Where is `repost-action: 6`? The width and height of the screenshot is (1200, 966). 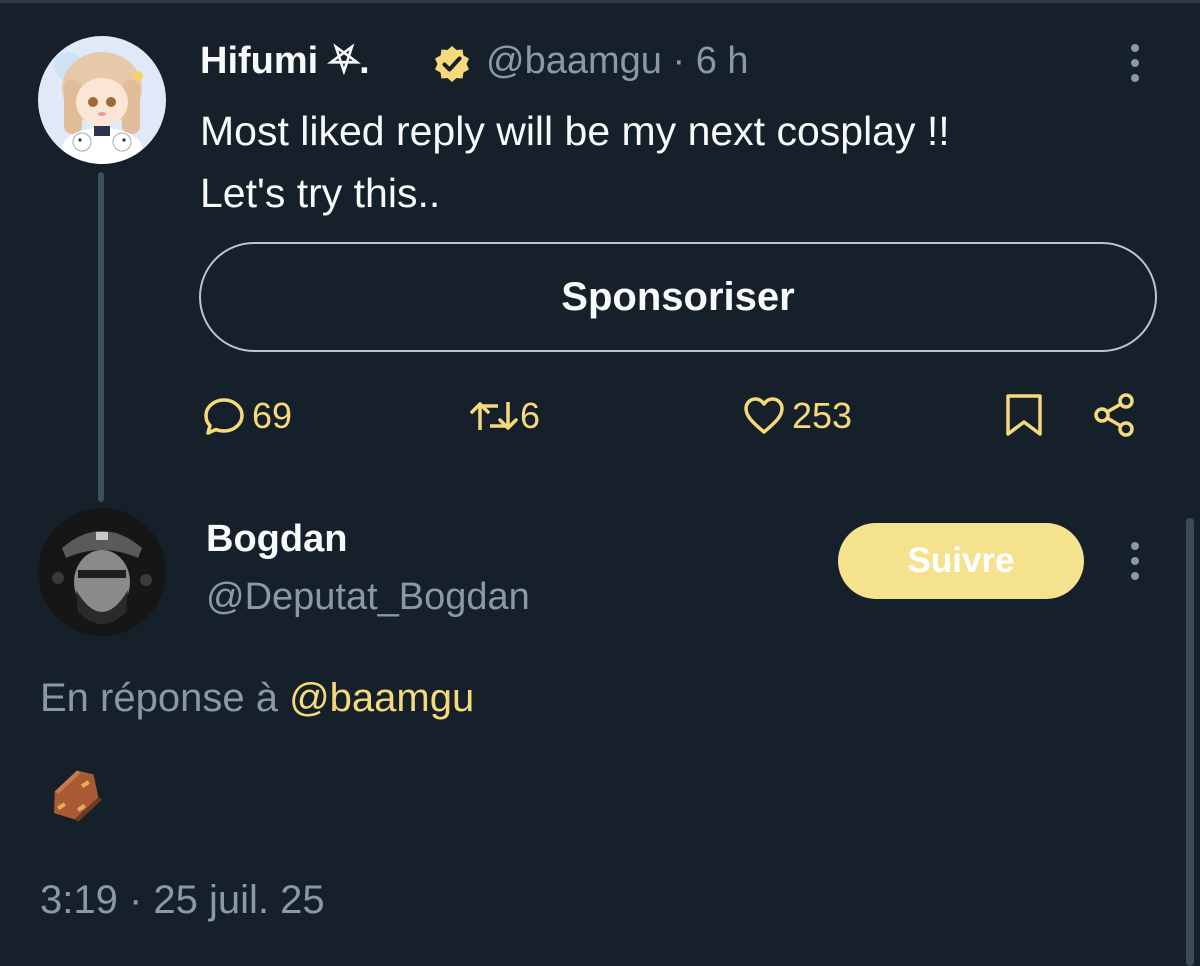 repost-action: 6 is located at coordinates (504, 416).